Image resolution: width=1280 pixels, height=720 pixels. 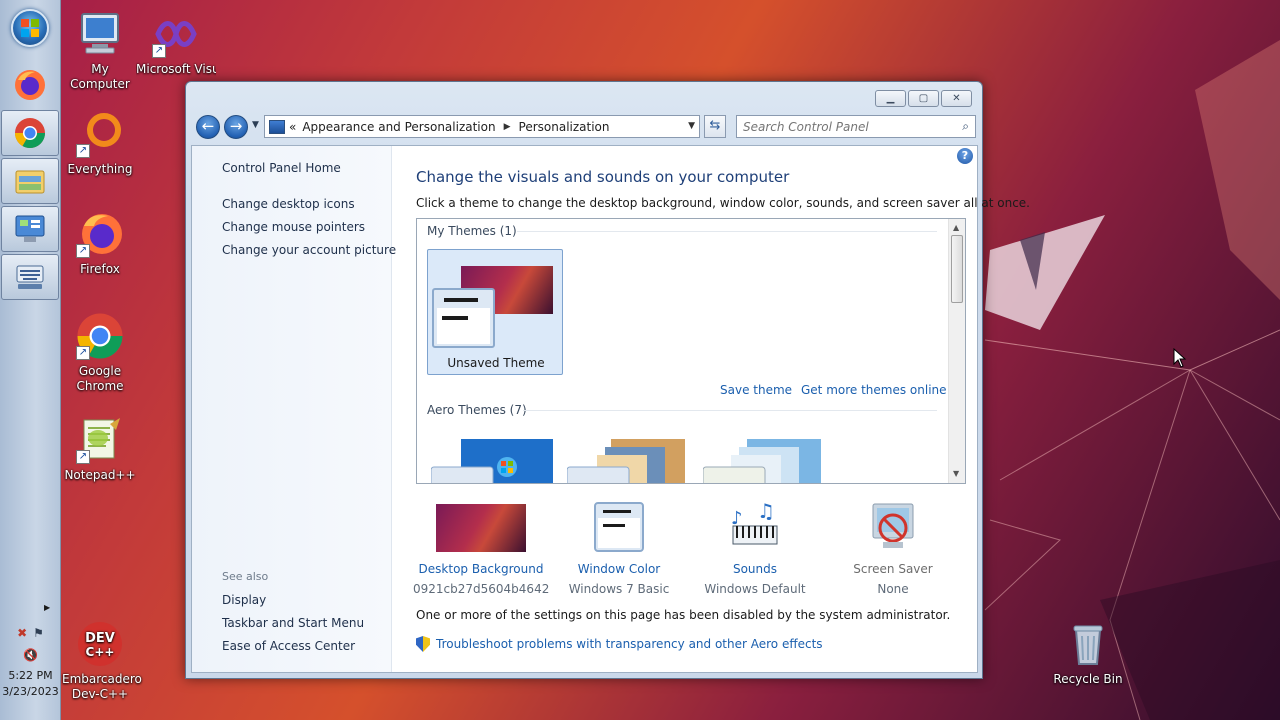 I want to click on desktop-icon-notepadpp: ↗ Notepad++, so click(x=100, y=449).